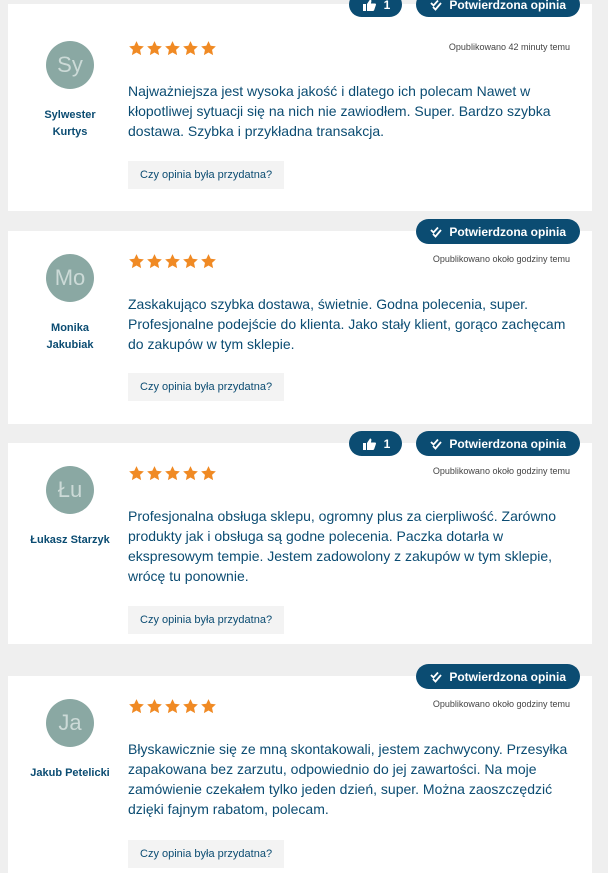  What do you see at coordinates (70, 336) in the screenshot?
I see `author-name: Monika Jakubiak` at bounding box center [70, 336].